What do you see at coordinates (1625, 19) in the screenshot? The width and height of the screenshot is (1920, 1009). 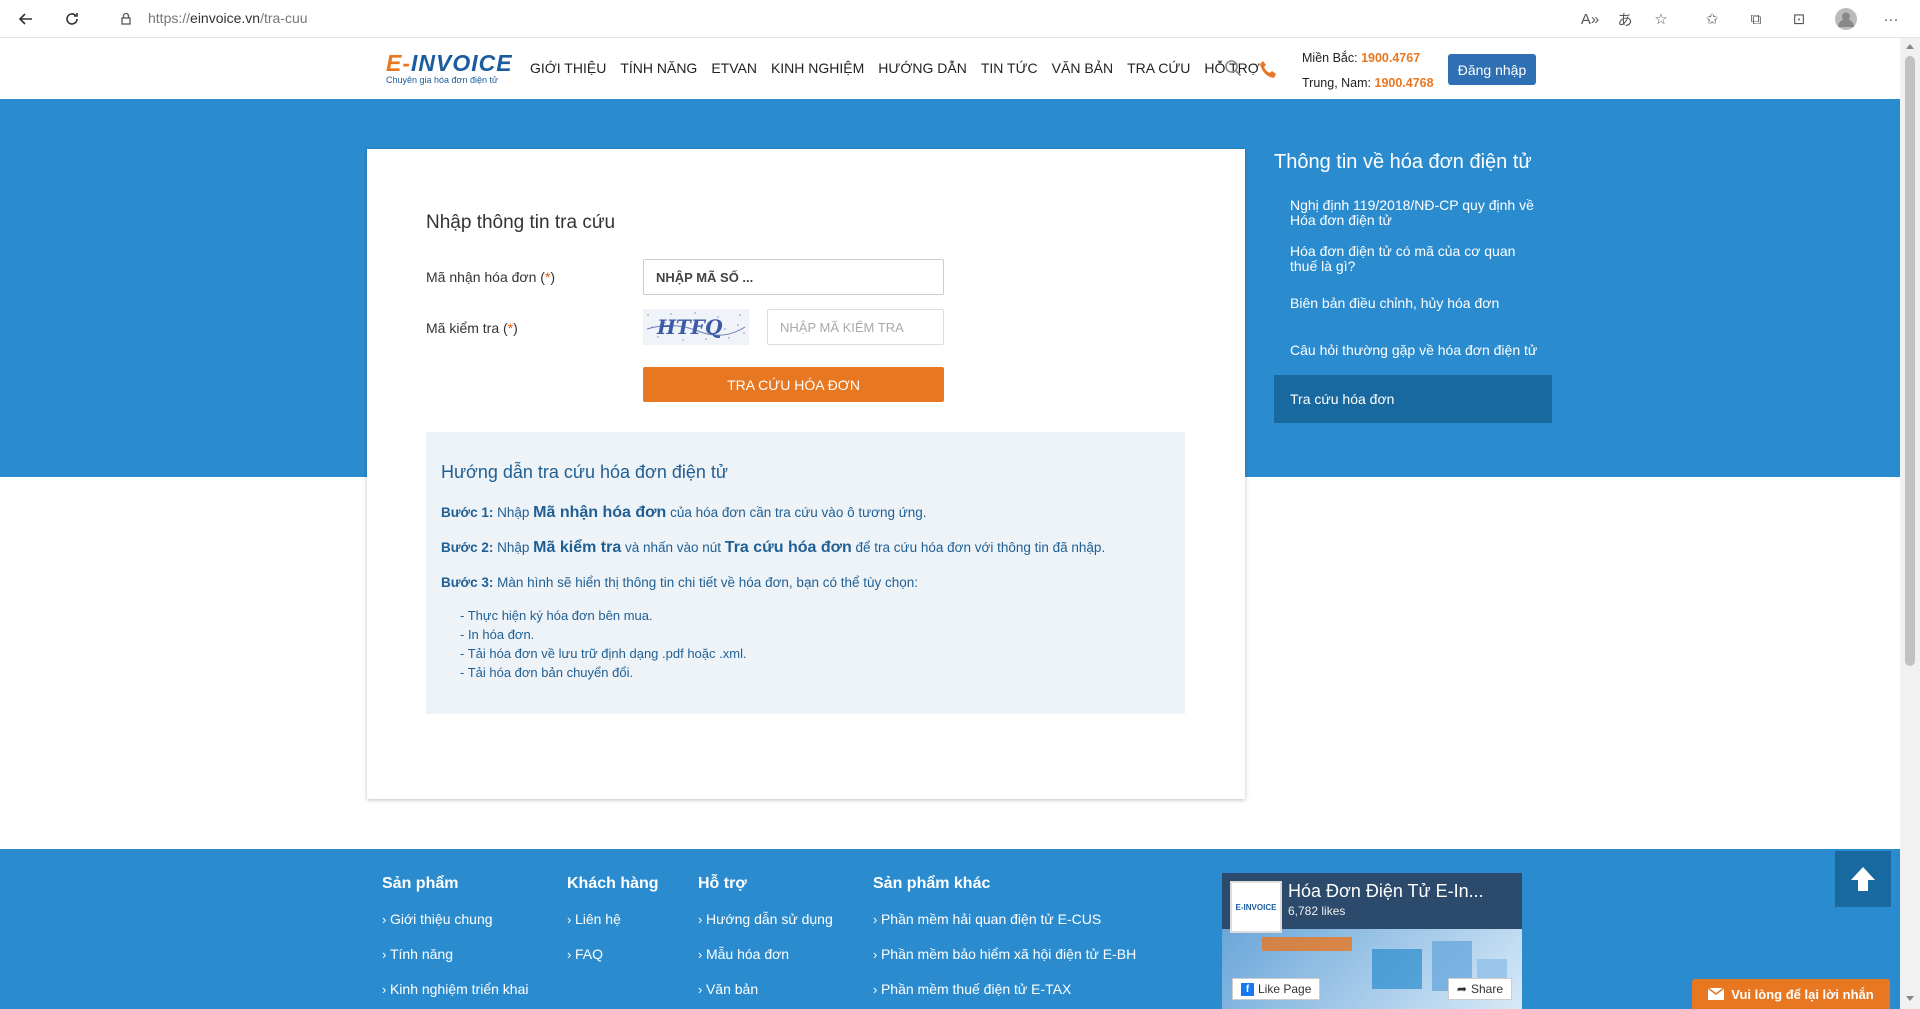 I see `translate-icon: あ` at bounding box center [1625, 19].